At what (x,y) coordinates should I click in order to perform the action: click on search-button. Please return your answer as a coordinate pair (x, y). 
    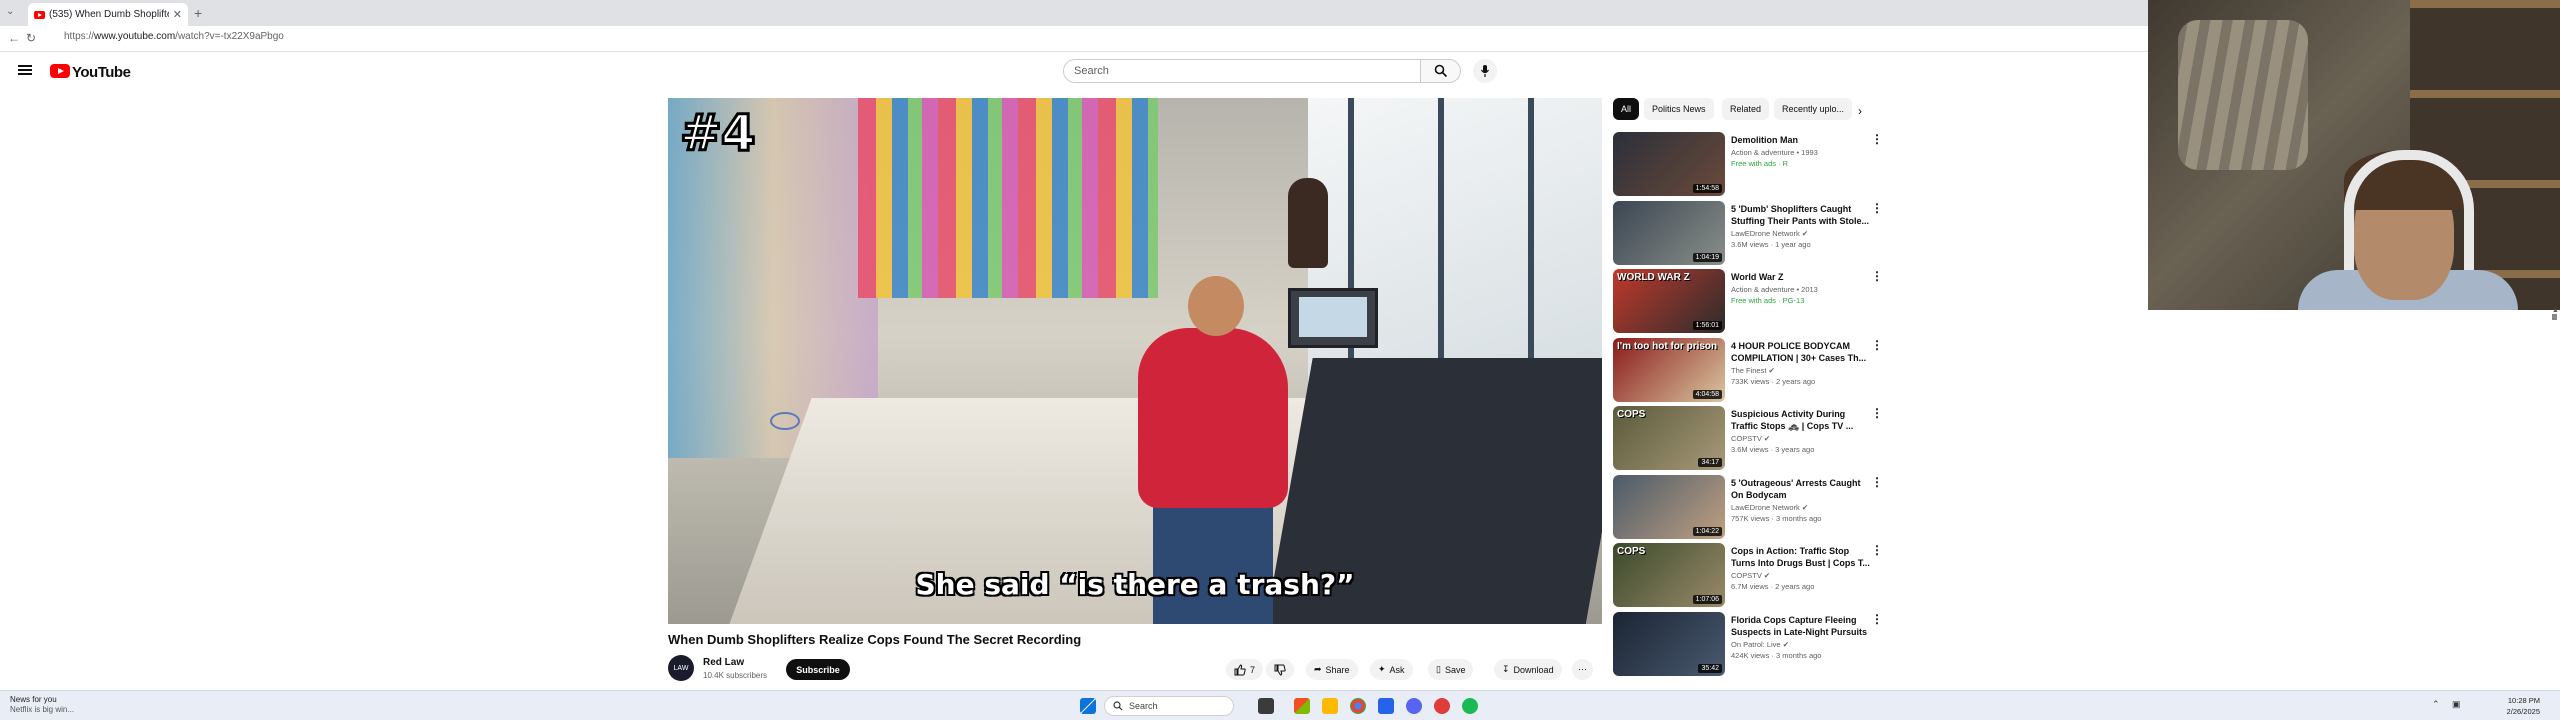
    Looking at the image, I should click on (1441, 71).